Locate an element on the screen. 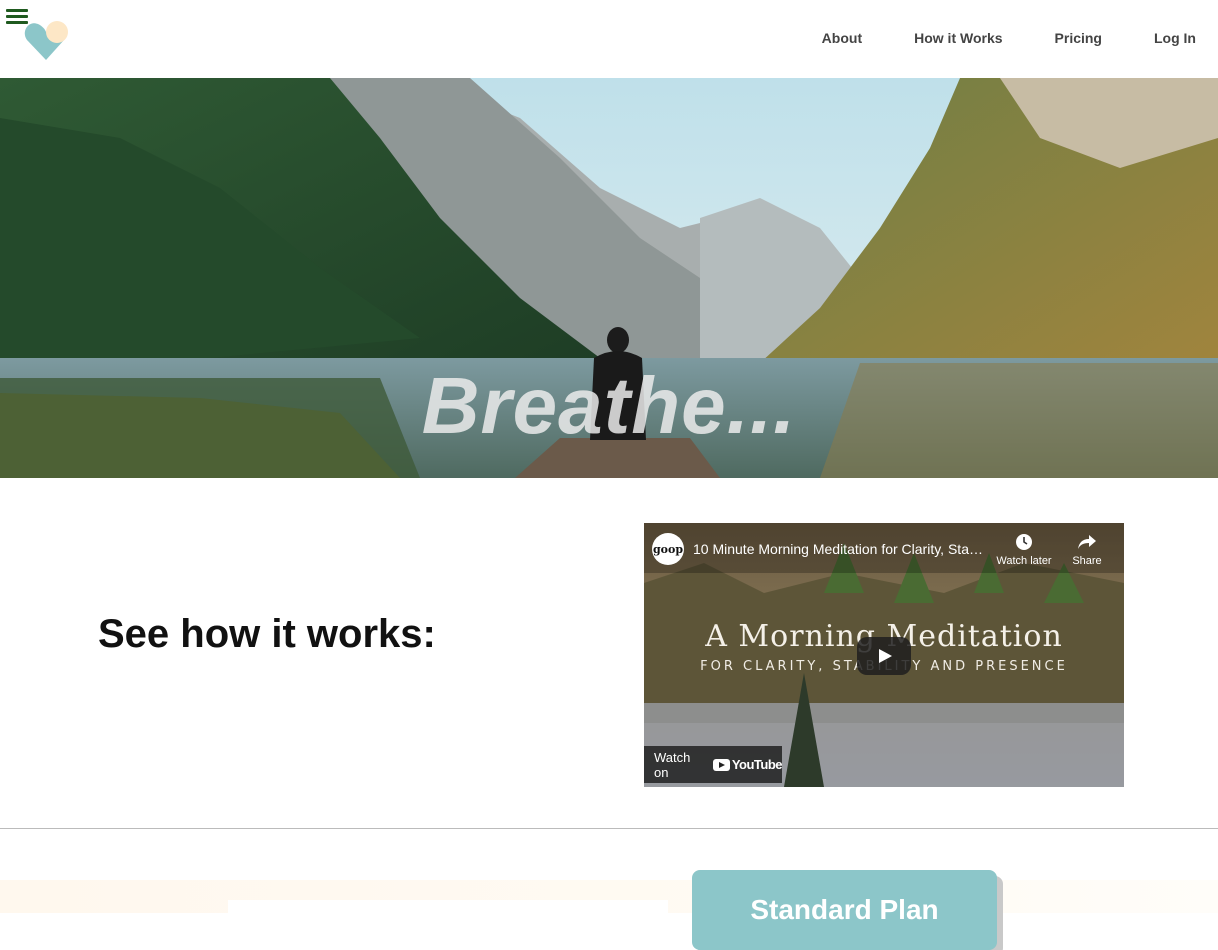  watch-on-label: Watch on is located at coordinates (672, 764).